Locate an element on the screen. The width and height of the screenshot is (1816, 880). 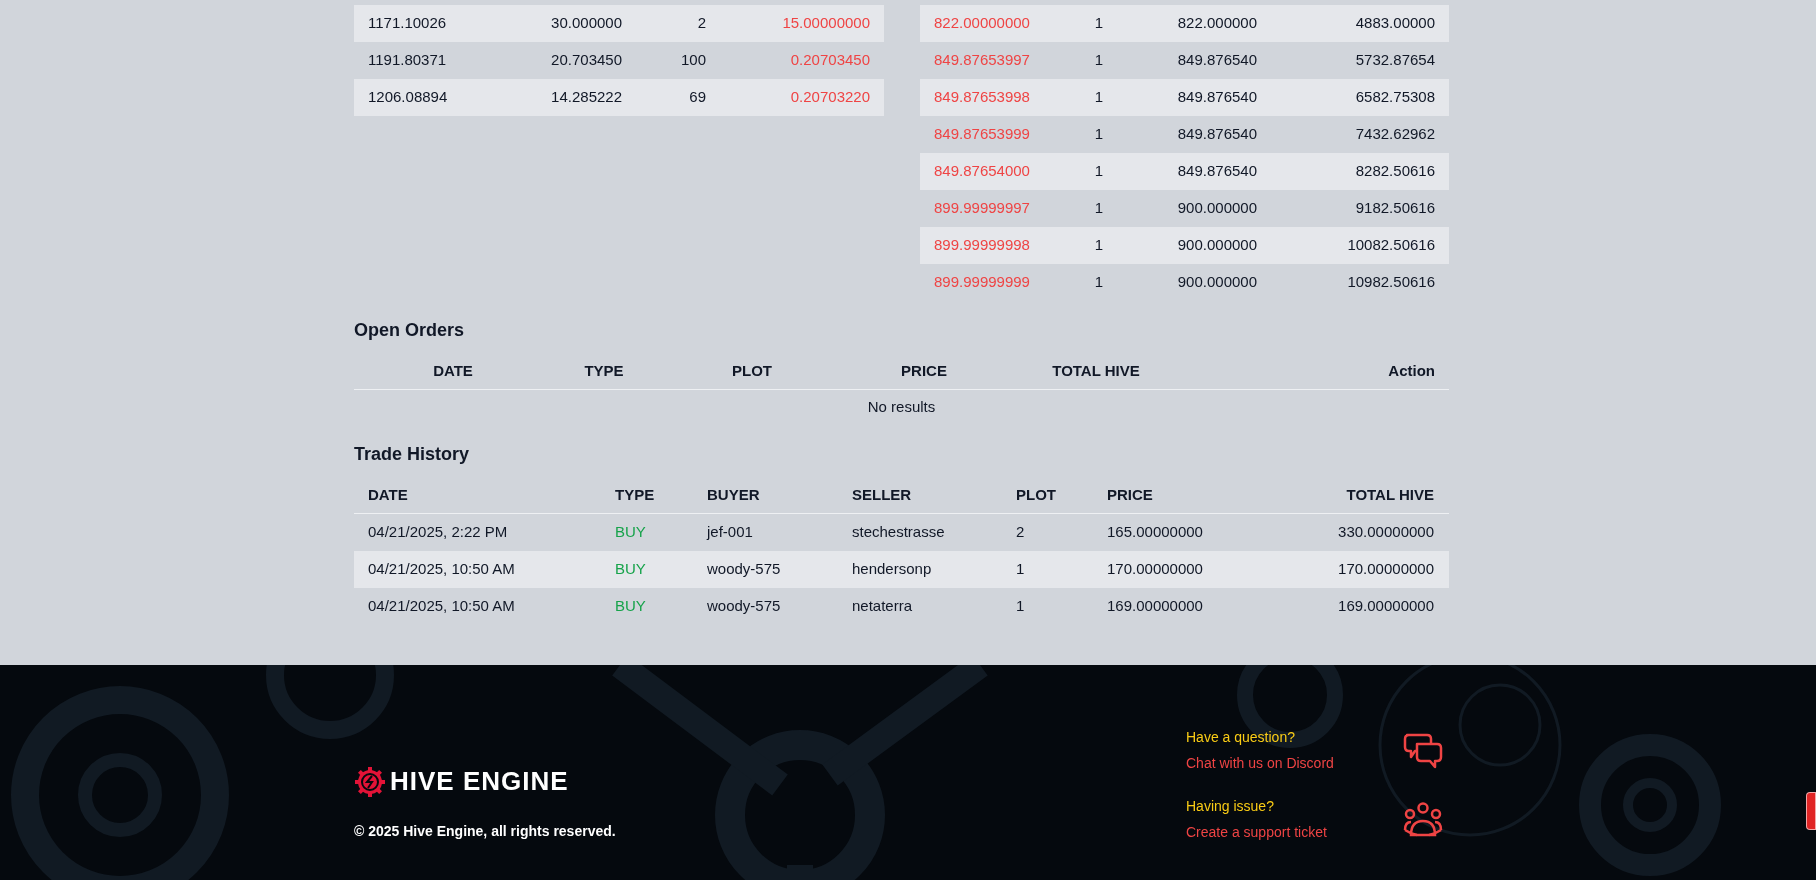
table-cell-text: 899.99999997 is located at coordinates (982, 208).